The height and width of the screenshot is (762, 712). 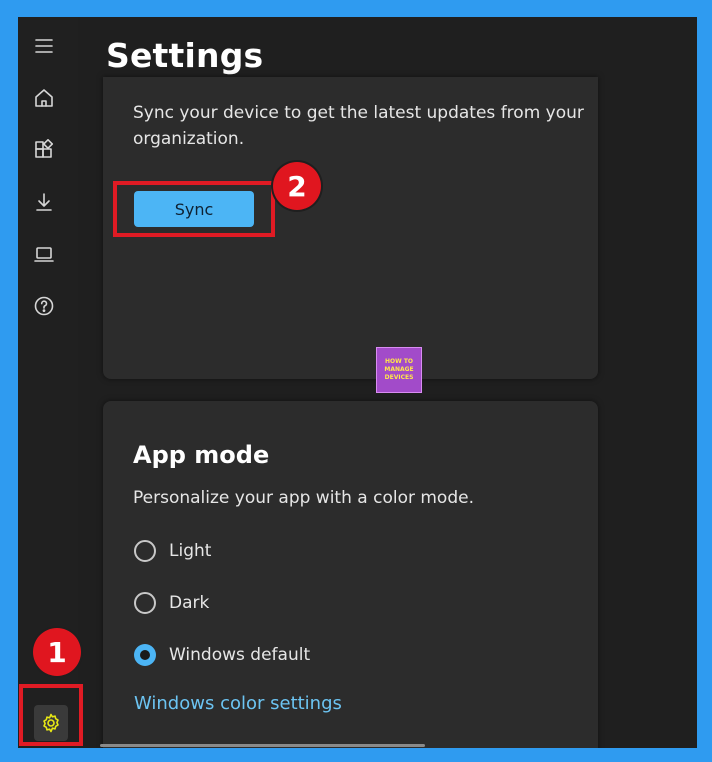 What do you see at coordinates (201, 455) in the screenshot?
I see `app-mode-title: App mode` at bounding box center [201, 455].